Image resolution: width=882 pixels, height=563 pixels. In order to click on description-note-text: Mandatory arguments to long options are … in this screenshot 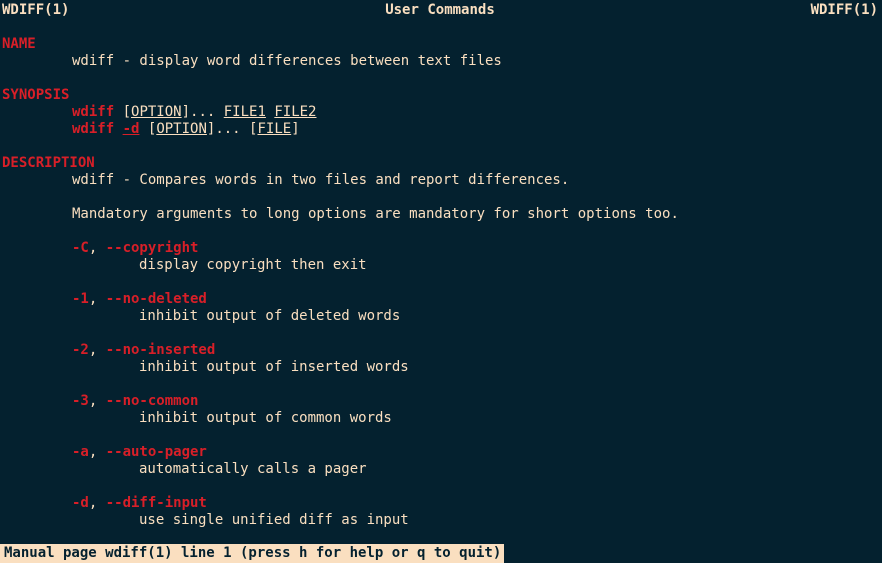, I will do `click(375, 214)`.